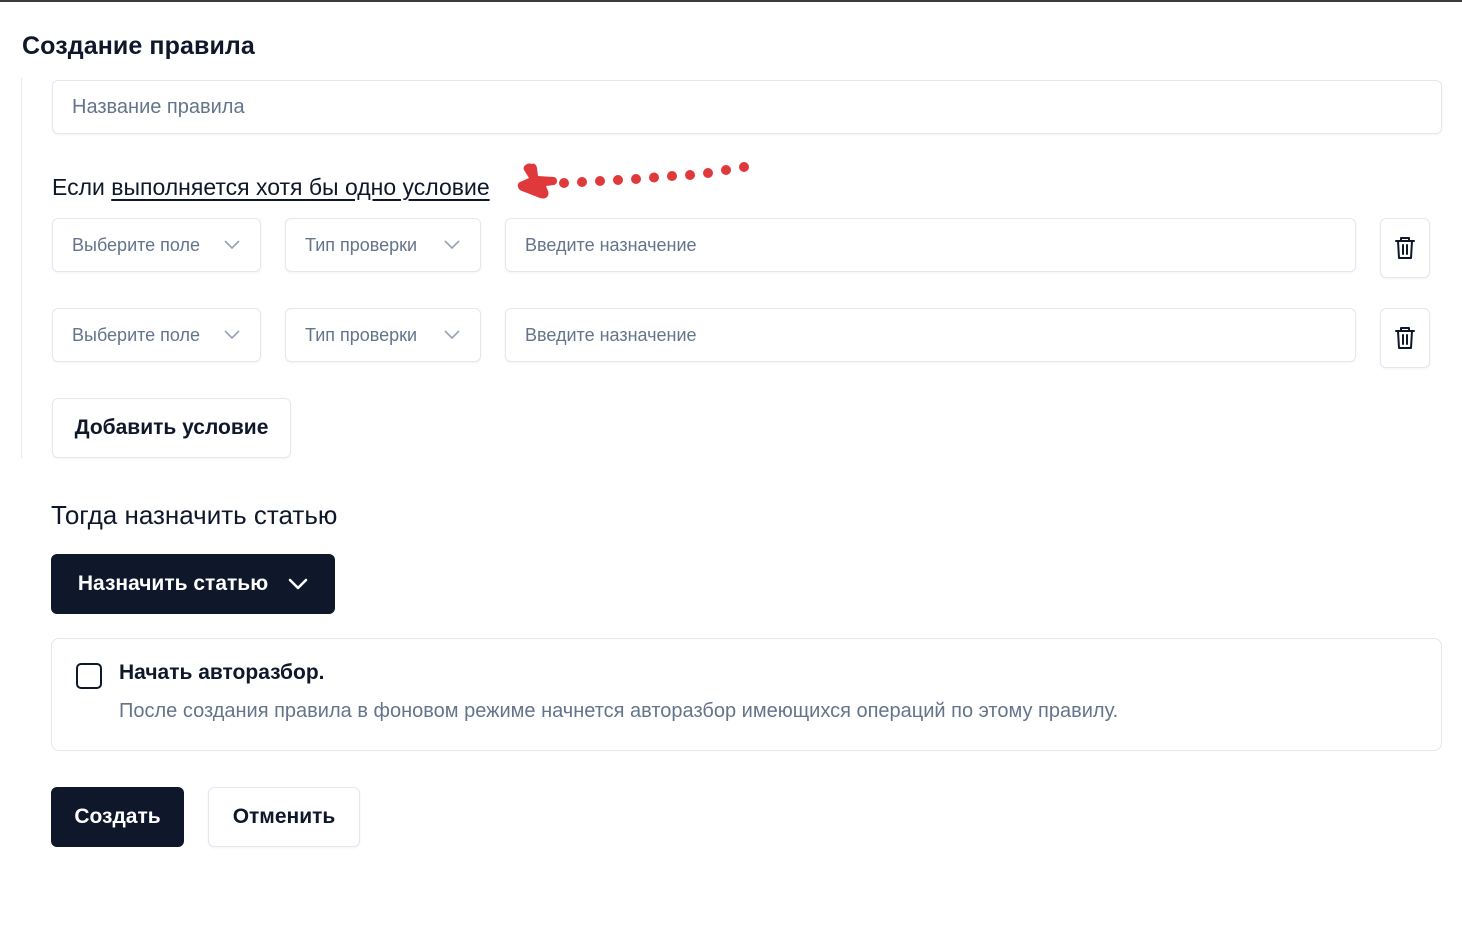 This screenshot has width=1462, height=948. I want to click on window-top-border, so click(731, 1).